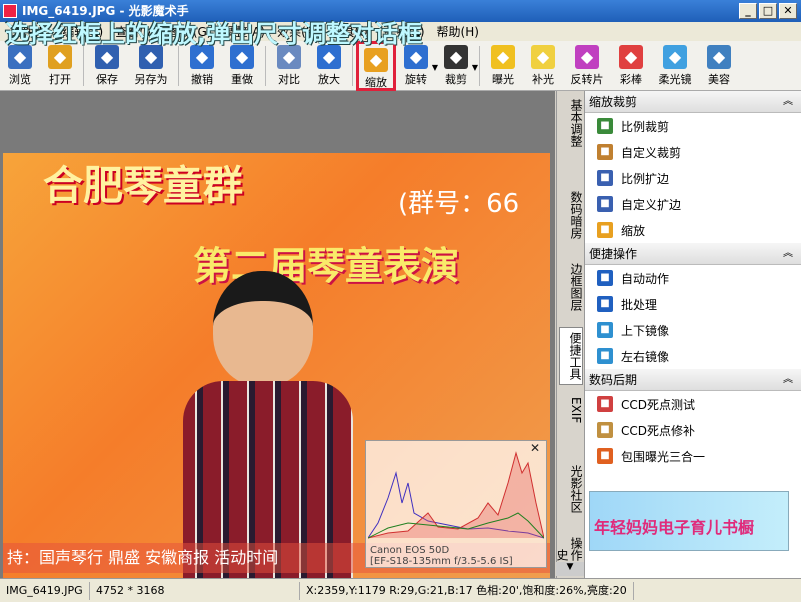 This screenshot has height=602, width=801. Describe the element at coordinates (459, 204) in the screenshot. I see `banner-group-number: (群号：66` at that location.